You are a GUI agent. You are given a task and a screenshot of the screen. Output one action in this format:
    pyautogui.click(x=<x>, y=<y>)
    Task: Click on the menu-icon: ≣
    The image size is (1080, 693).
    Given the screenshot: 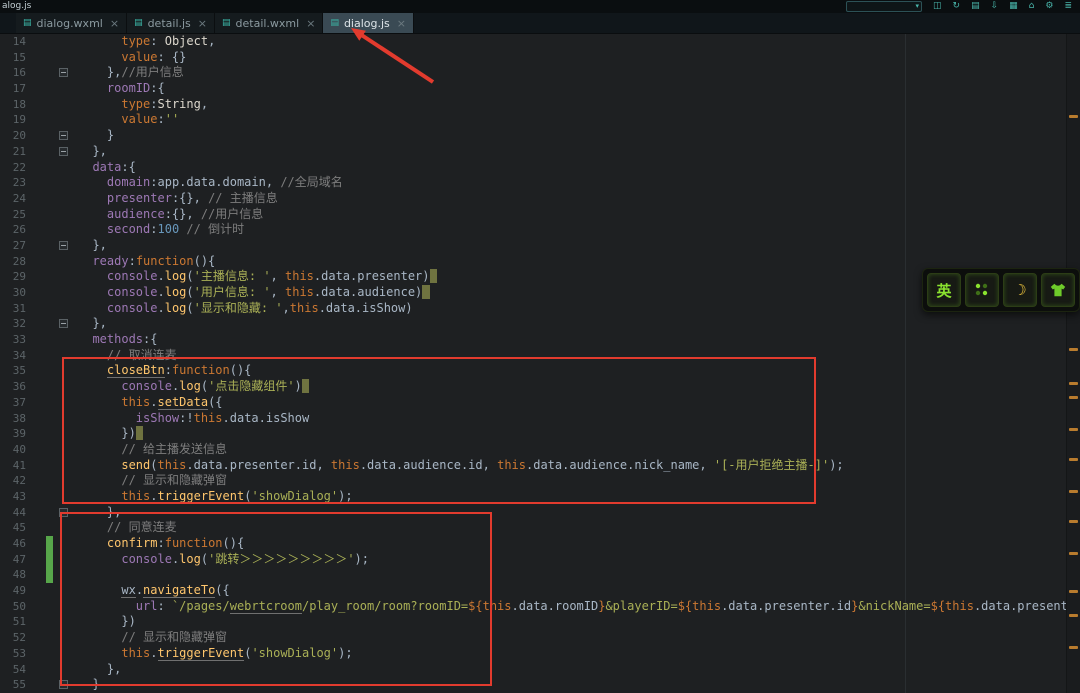 What is the action you would take?
    pyautogui.click(x=1068, y=6)
    